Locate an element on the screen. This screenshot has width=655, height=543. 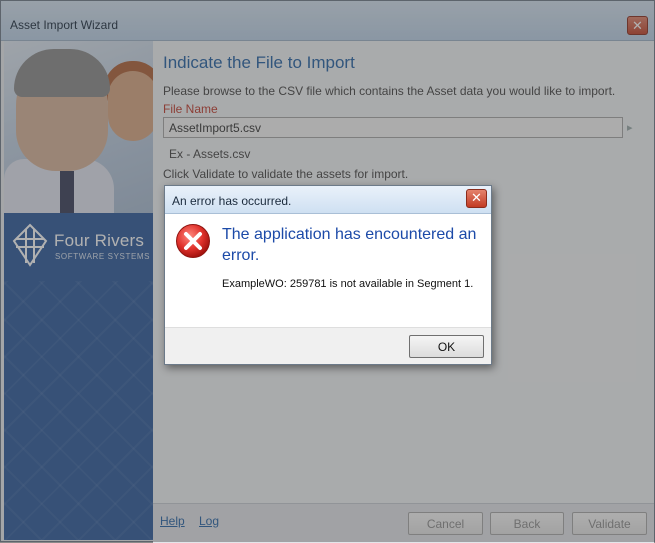
ok-button: OK is located at coordinates (446, 346).